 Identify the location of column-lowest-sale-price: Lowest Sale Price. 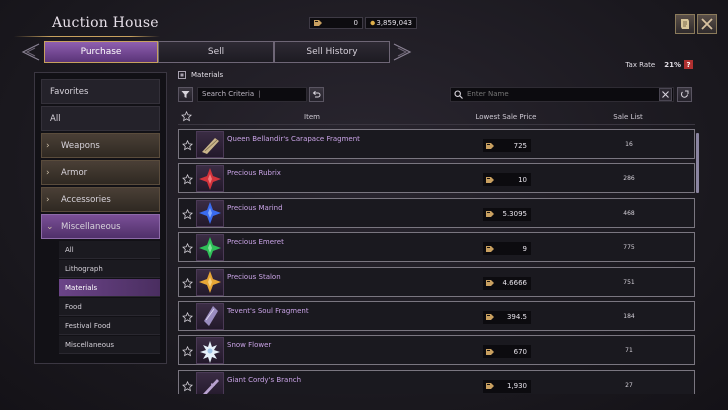
(506, 117).